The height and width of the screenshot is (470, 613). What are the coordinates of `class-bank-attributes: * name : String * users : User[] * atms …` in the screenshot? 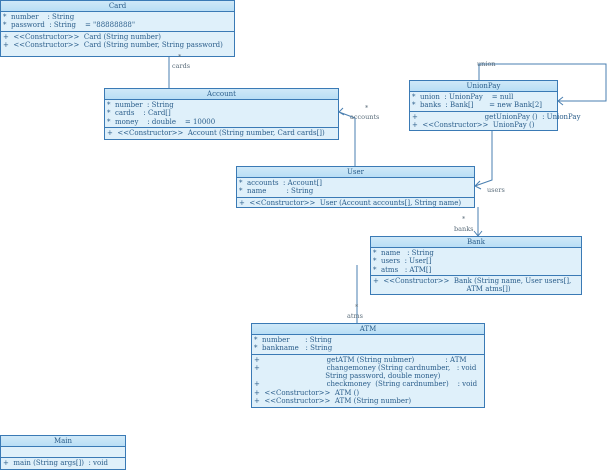 It's located at (476, 262).